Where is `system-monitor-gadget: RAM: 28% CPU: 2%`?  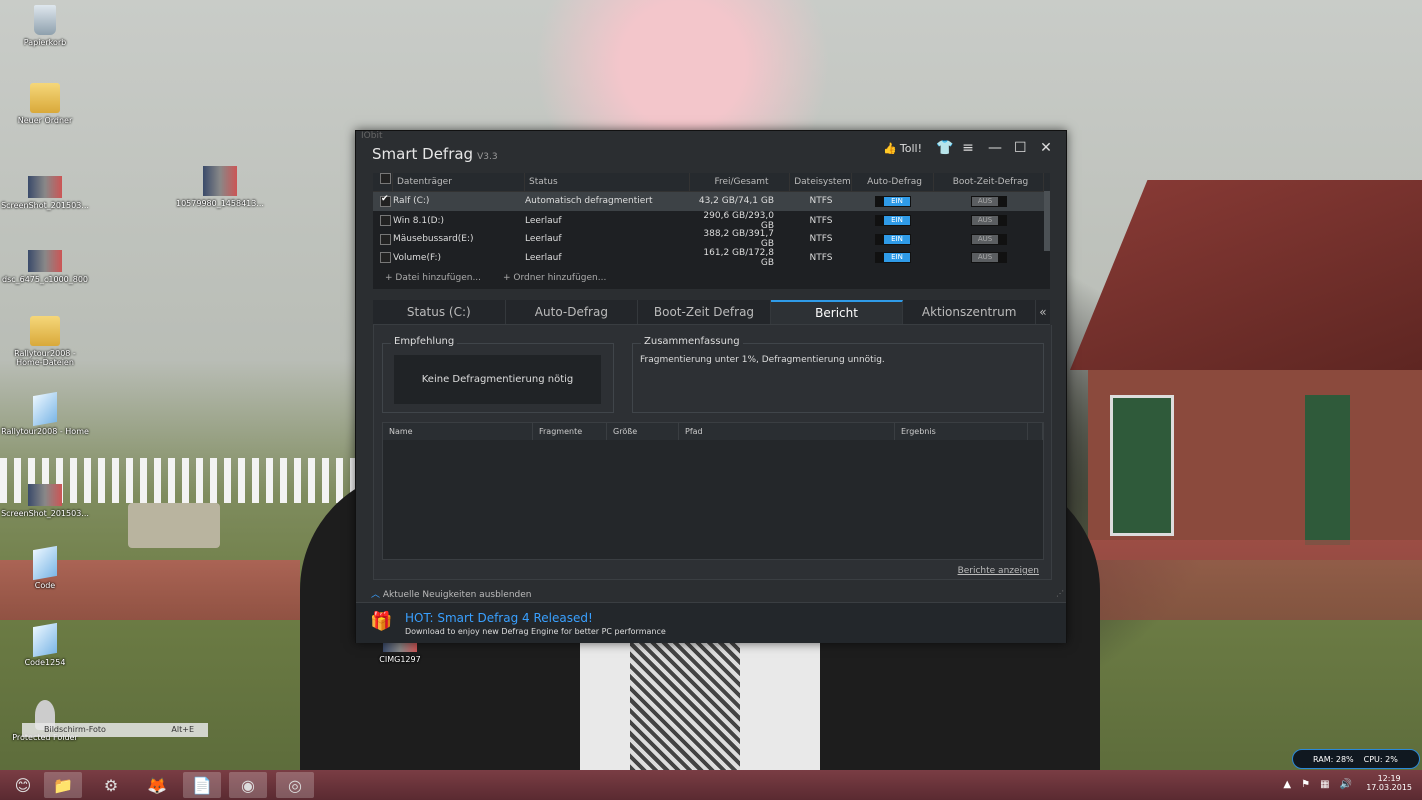 system-monitor-gadget: RAM: 28% CPU: 2% is located at coordinates (1356, 759).